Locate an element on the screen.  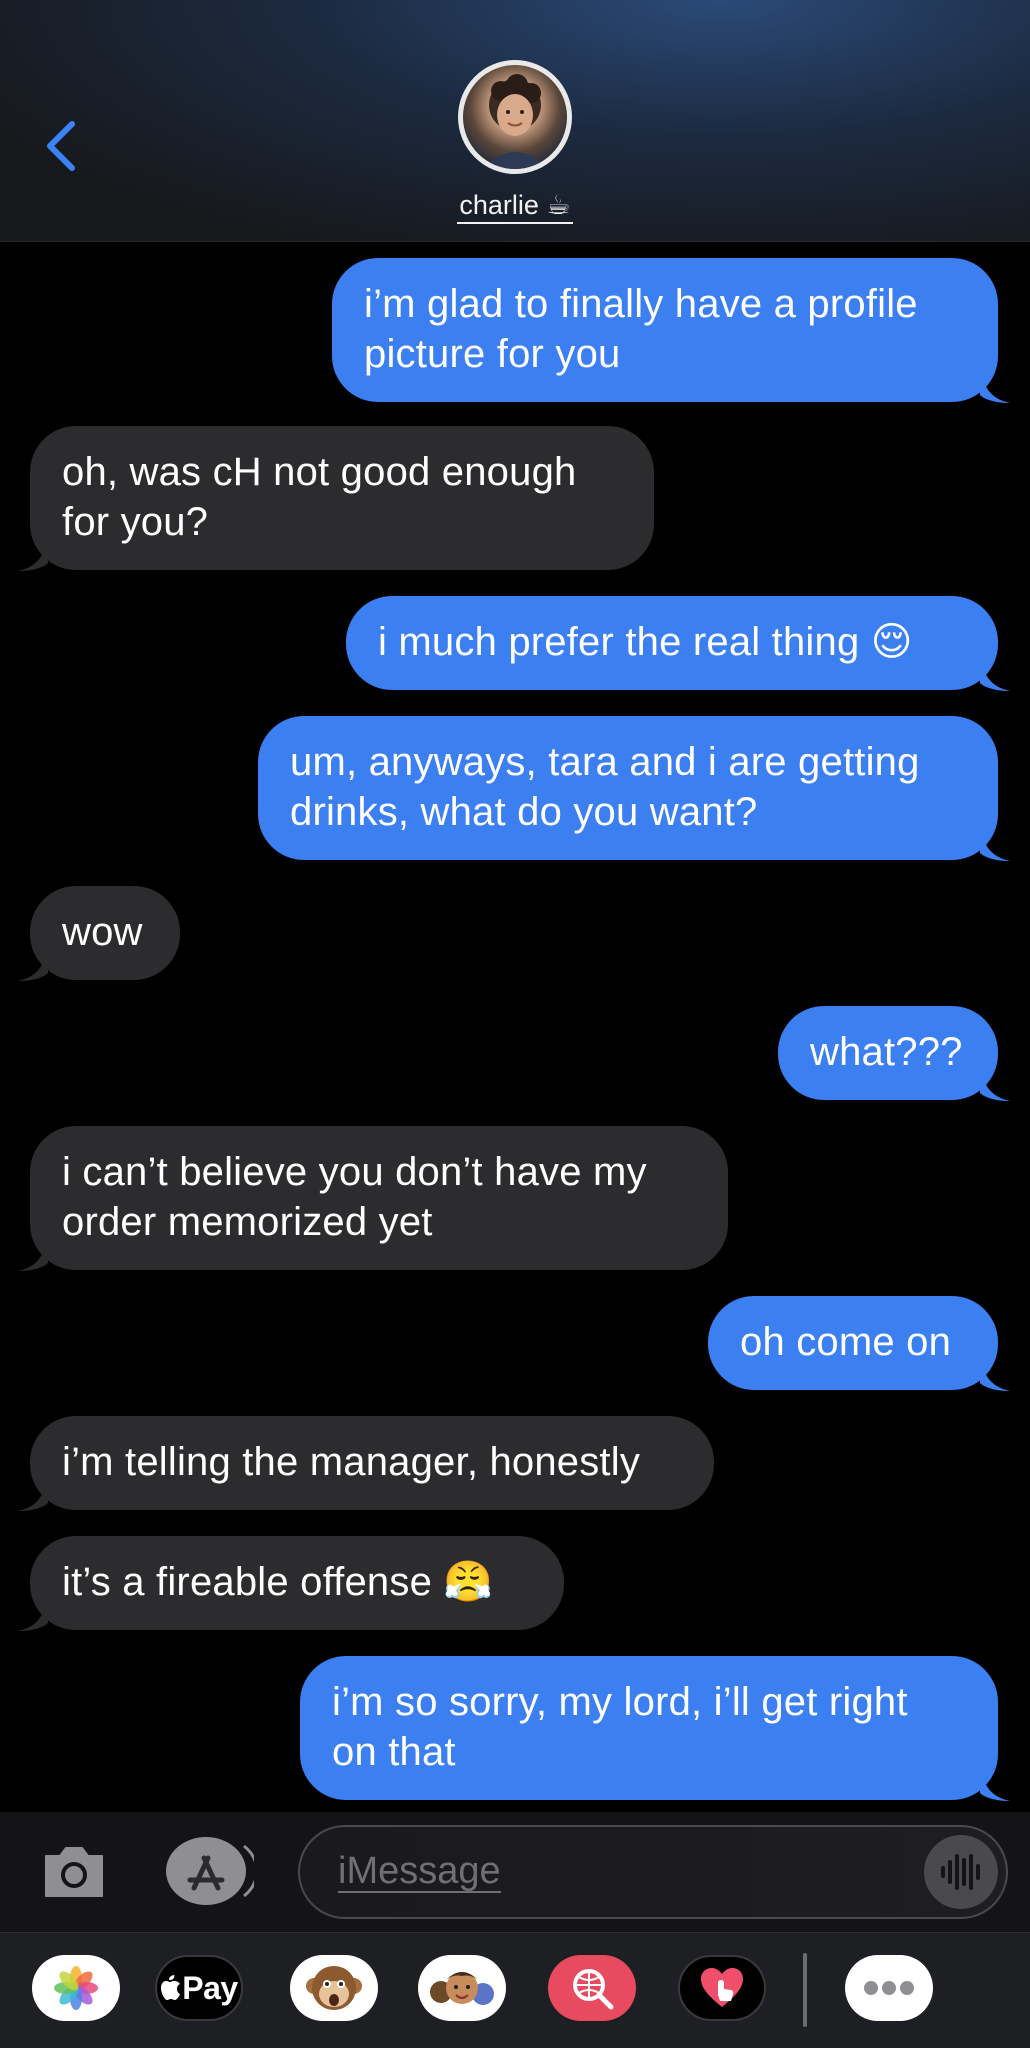
back-button is located at coordinates (63, 146).